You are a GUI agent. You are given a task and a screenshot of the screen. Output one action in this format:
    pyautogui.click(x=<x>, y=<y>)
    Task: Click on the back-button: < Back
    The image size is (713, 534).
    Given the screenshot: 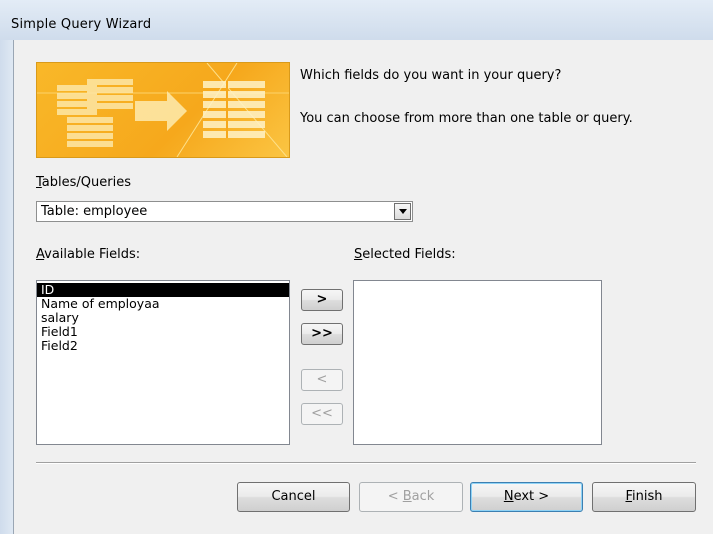 What is the action you would take?
    pyautogui.click(x=411, y=497)
    